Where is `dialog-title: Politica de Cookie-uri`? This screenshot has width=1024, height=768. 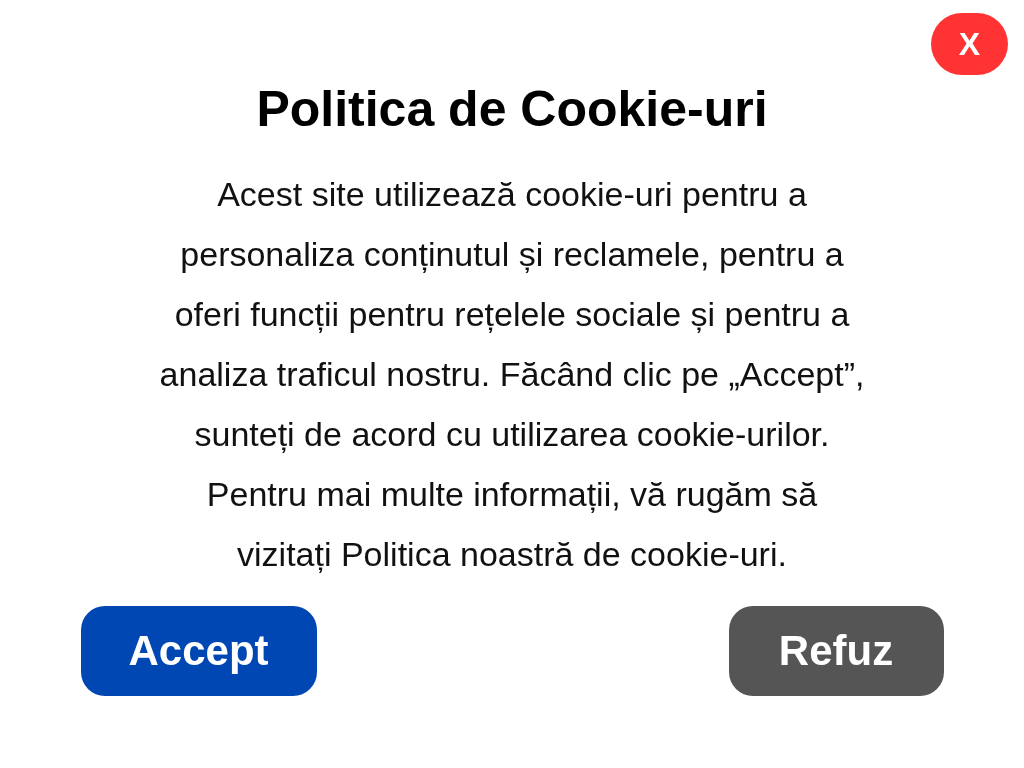
dialog-title: Politica de Cookie-uri is located at coordinates (512, 109).